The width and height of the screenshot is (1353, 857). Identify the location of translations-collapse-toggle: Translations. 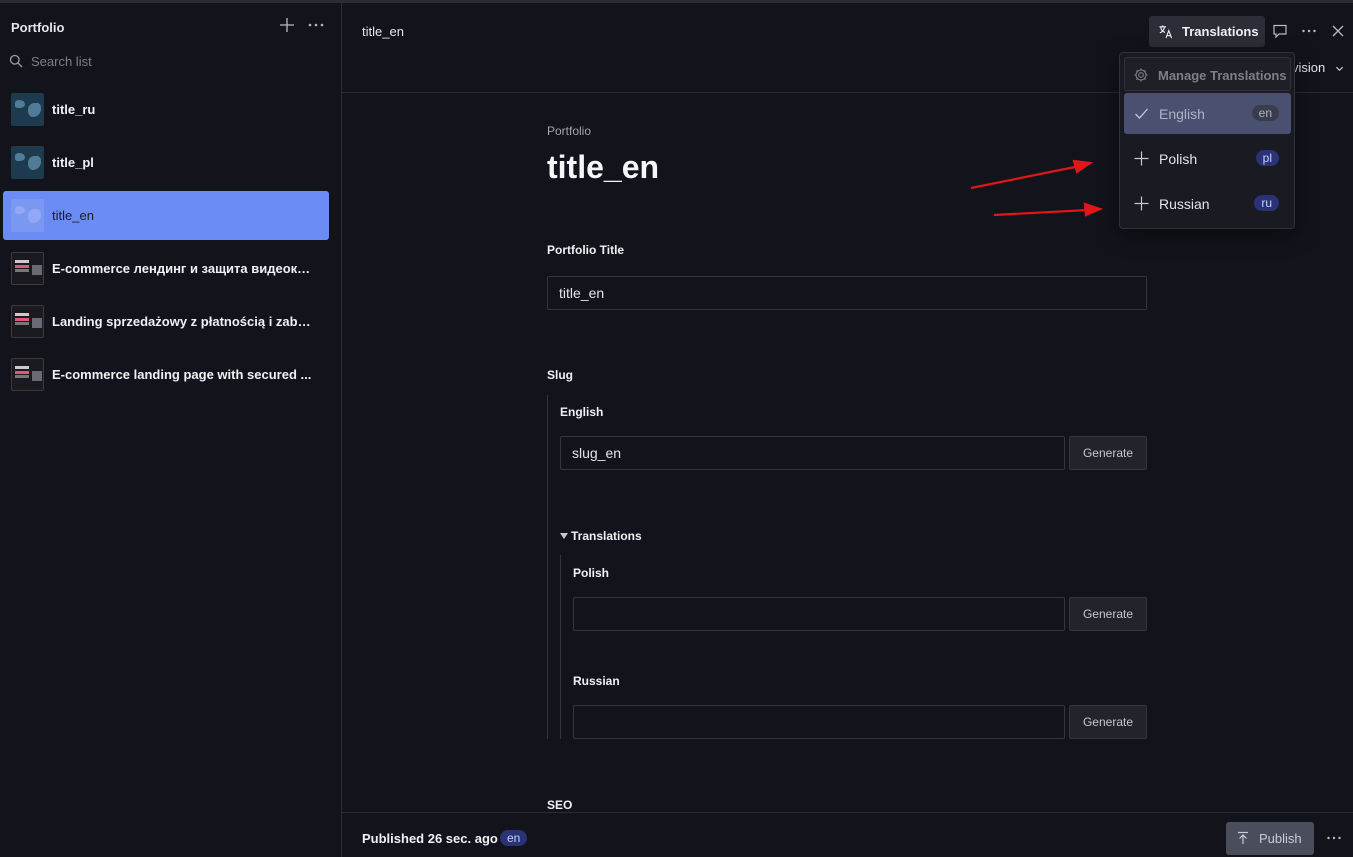
(601, 536).